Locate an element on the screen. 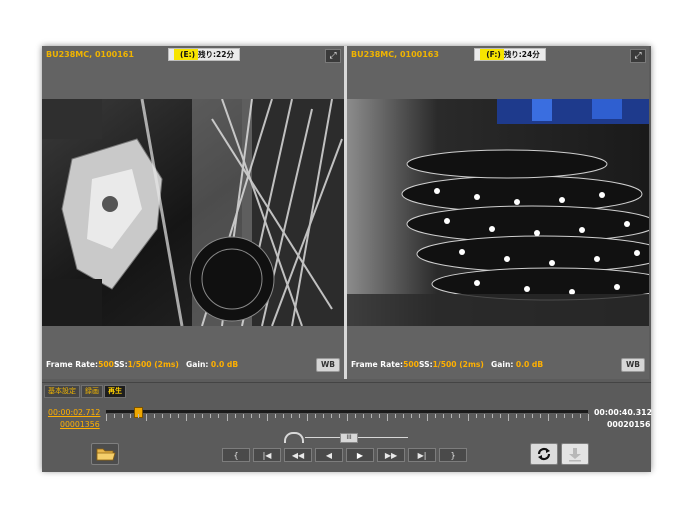 Image resolution: width=680 pixels, height=521 pixels. current-time: 00:00:02.712 is located at coordinates (74, 412).